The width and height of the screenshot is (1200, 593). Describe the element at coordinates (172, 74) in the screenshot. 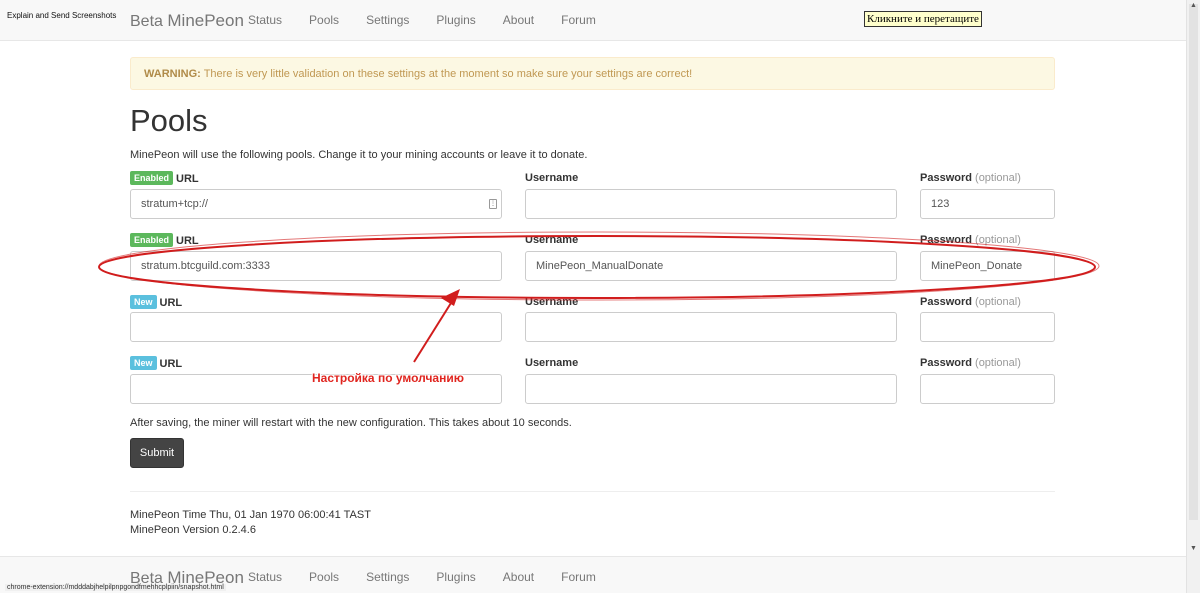

I see `warning-title: WARNING:` at that location.